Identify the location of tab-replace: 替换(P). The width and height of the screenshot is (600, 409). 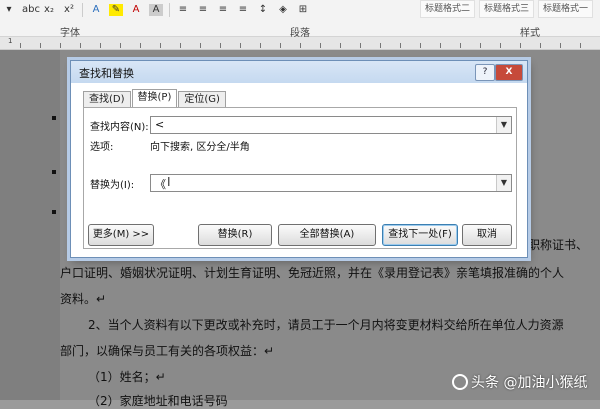
(154, 98).